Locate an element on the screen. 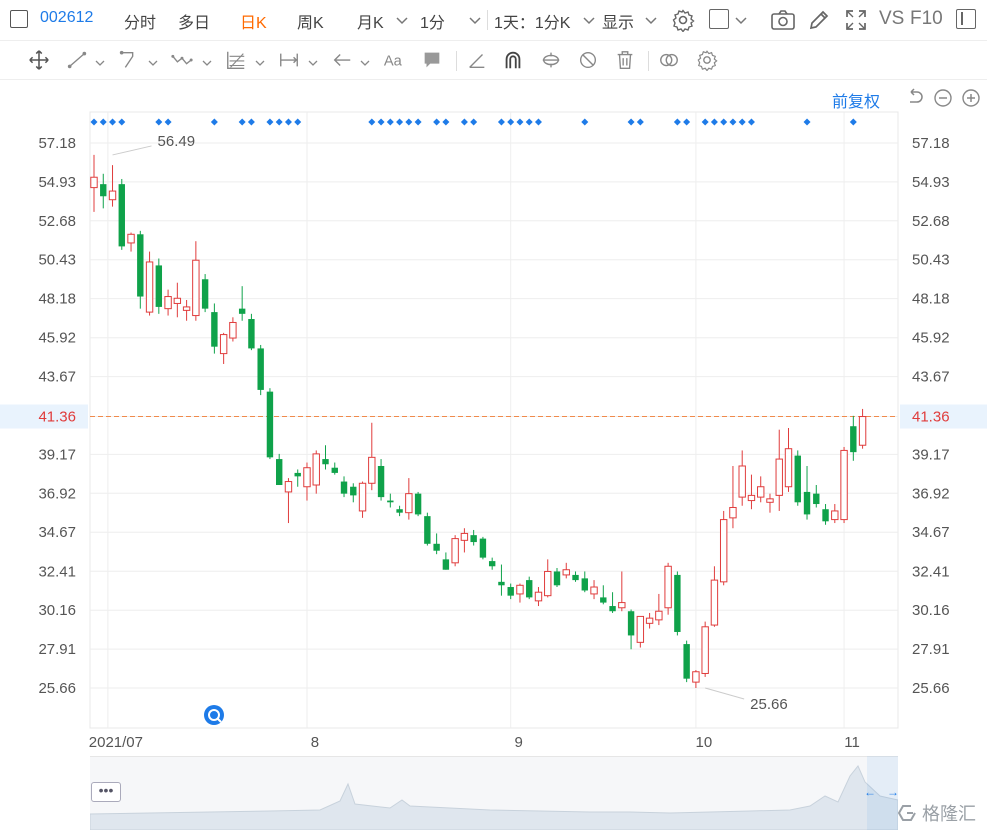 The image size is (987, 832). more-button: ••• is located at coordinates (106, 792).